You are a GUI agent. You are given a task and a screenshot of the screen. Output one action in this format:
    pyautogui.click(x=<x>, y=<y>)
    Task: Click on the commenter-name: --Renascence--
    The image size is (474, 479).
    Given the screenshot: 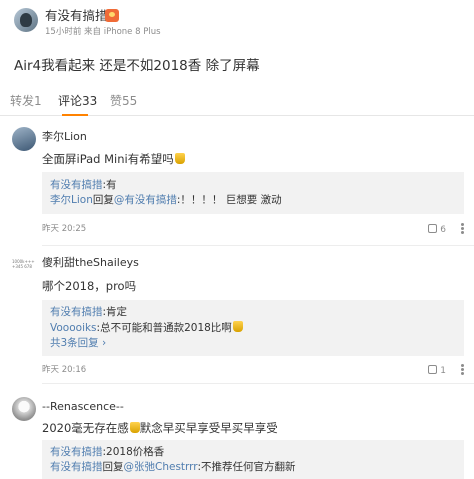 What is the action you would take?
    pyautogui.click(x=83, y=406)
    